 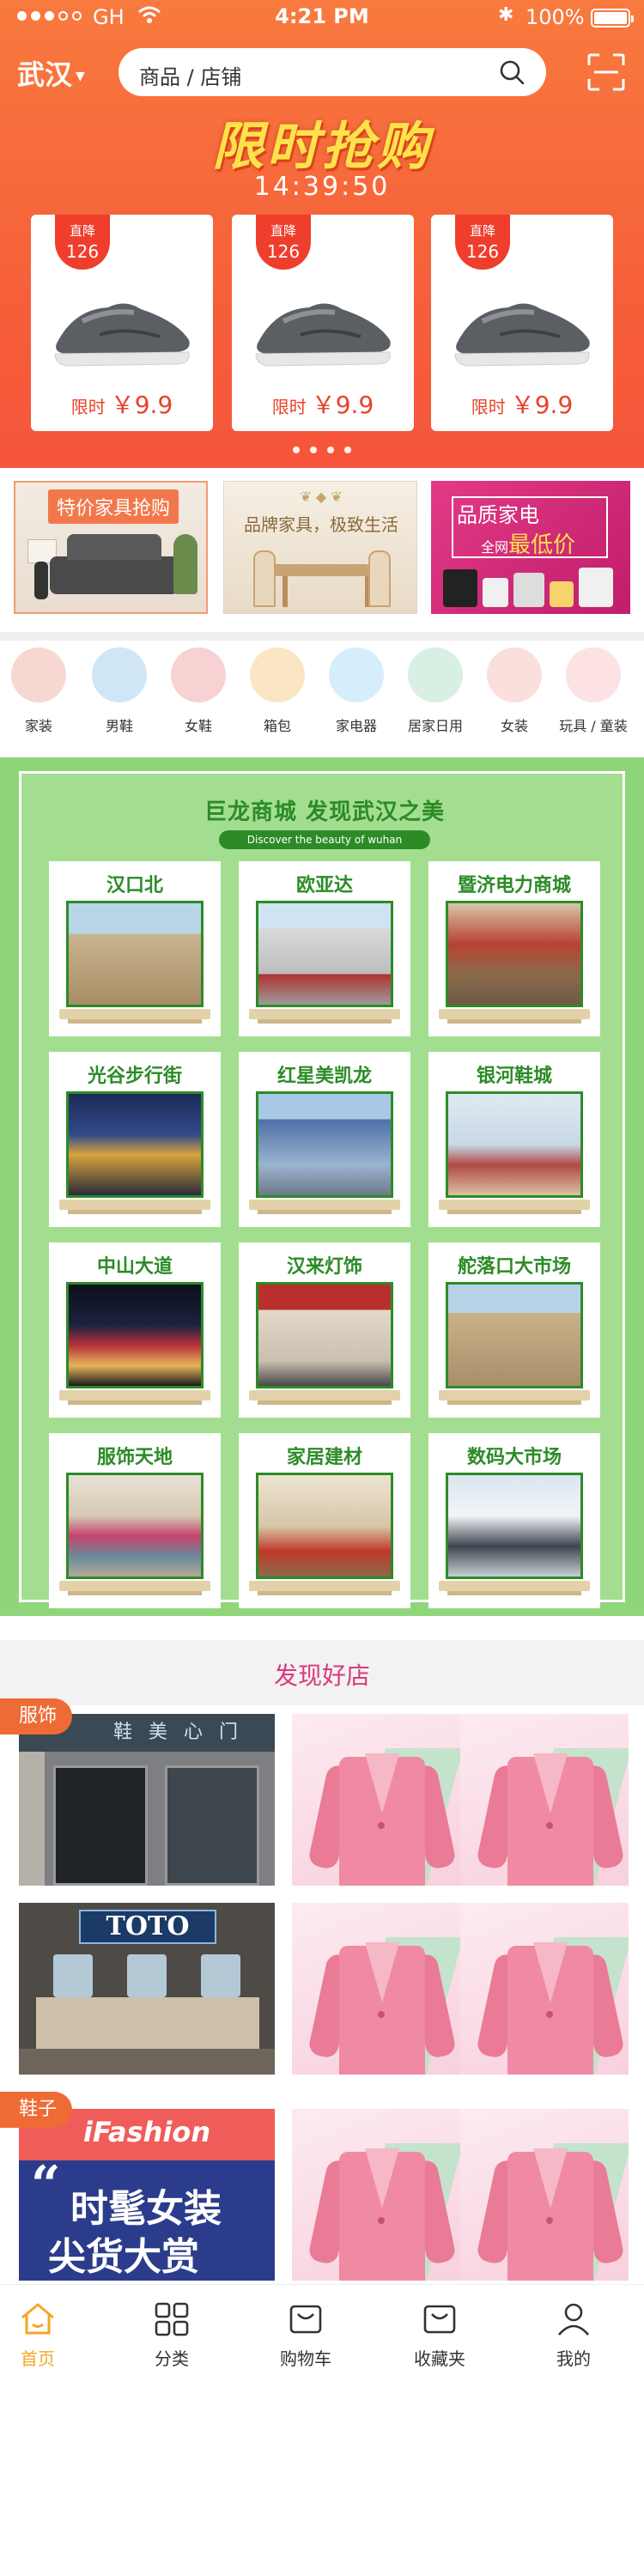 What do you see at coordinates (135, 1521) in the screenshot?
I see `mall-store-card: 服饰天地` at bounding box center [135, 1521].